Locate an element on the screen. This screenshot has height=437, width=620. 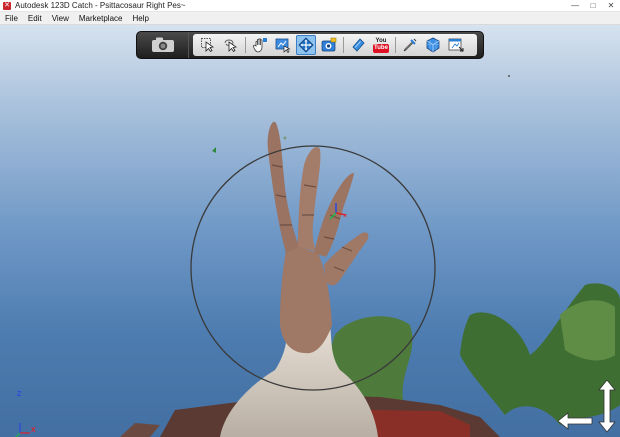
window-controls: — □ ✕ is located at coordinates (593, 6).